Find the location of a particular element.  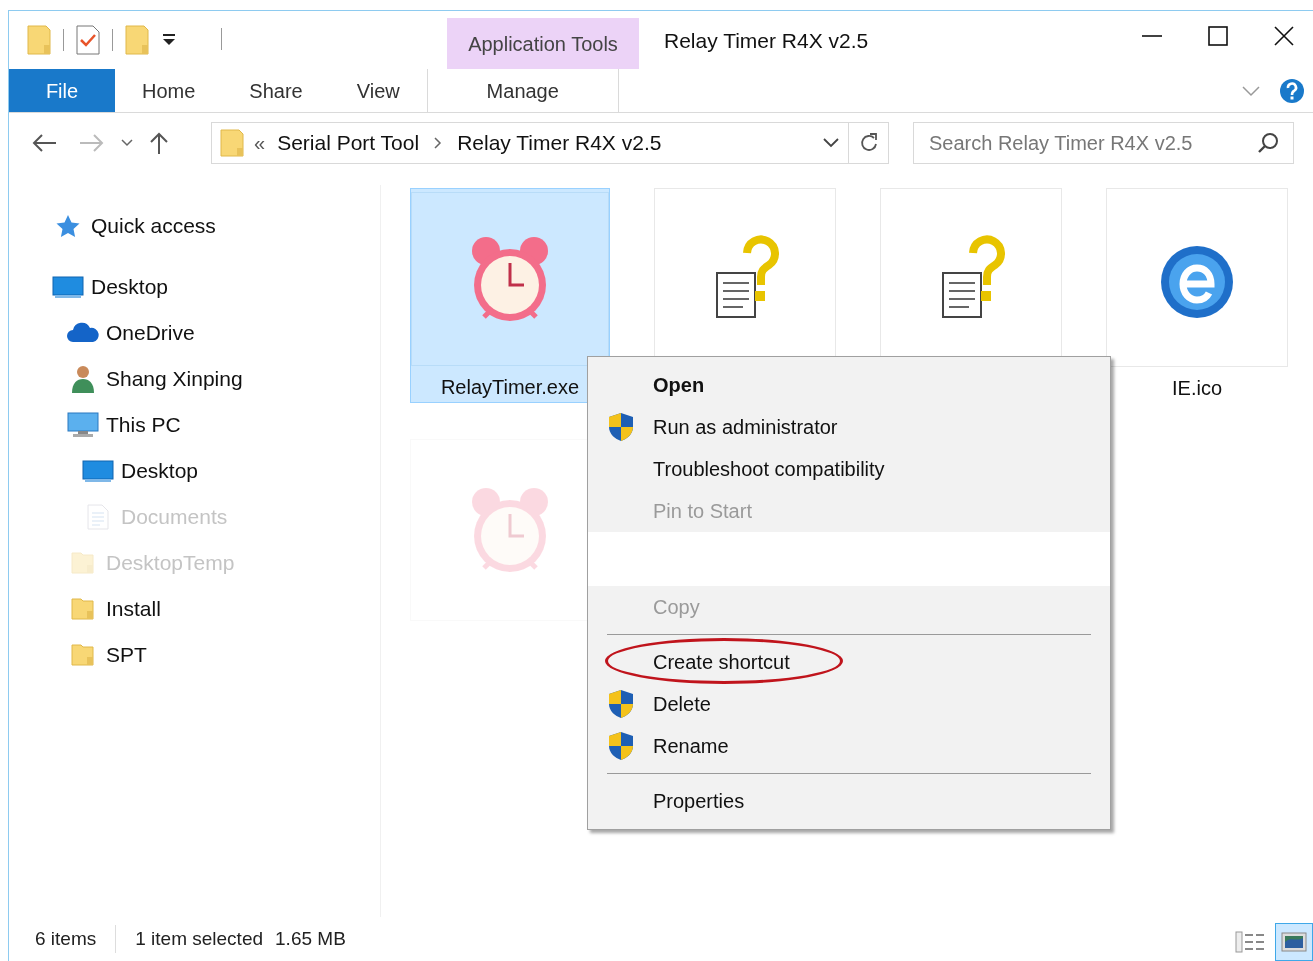

search-icon is located at coordinates (1268, 143).